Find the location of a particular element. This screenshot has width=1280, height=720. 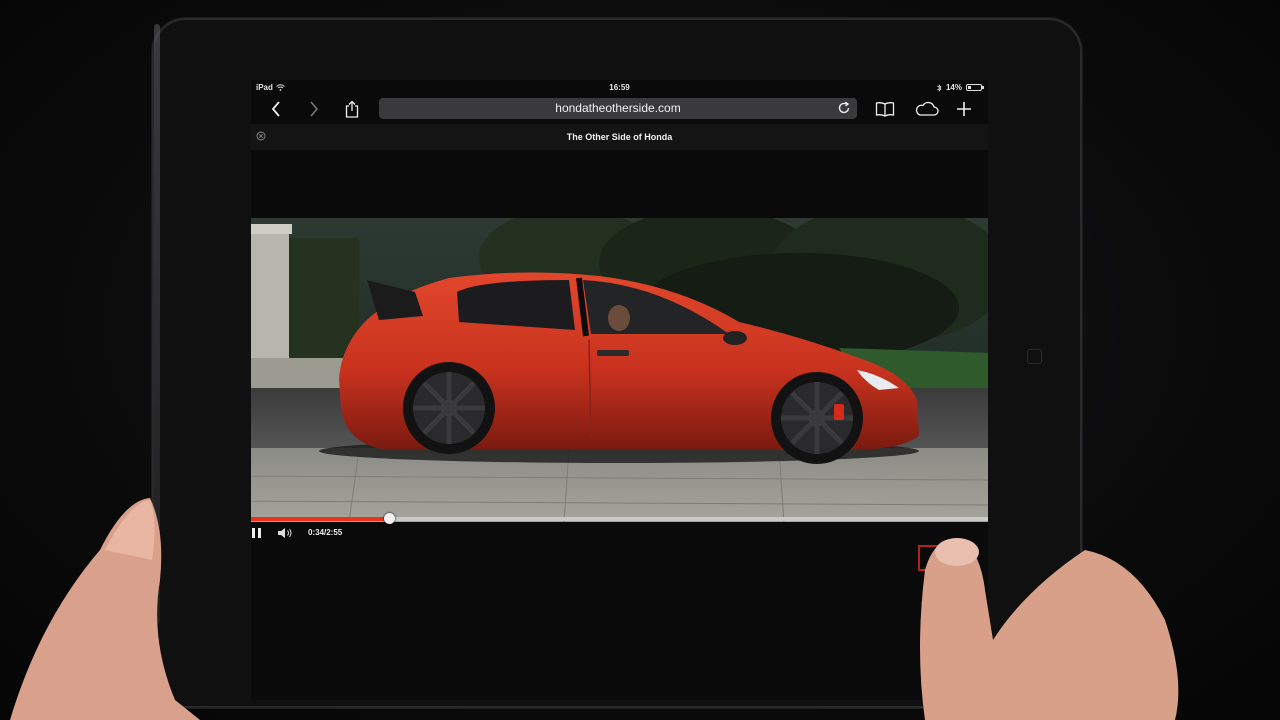

tab-title: The Other Side of Honda is located at coordinates (619, 137).